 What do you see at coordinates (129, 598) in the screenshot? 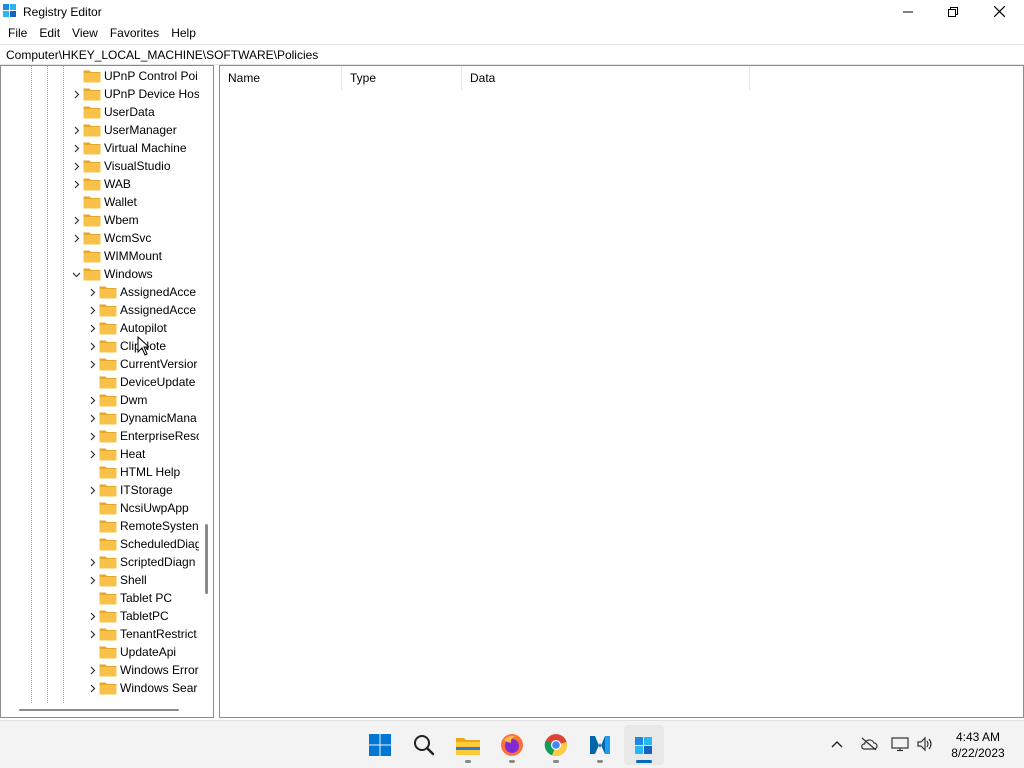
I see `tree-item: Tablet PC` at bounding box center [129, 598].